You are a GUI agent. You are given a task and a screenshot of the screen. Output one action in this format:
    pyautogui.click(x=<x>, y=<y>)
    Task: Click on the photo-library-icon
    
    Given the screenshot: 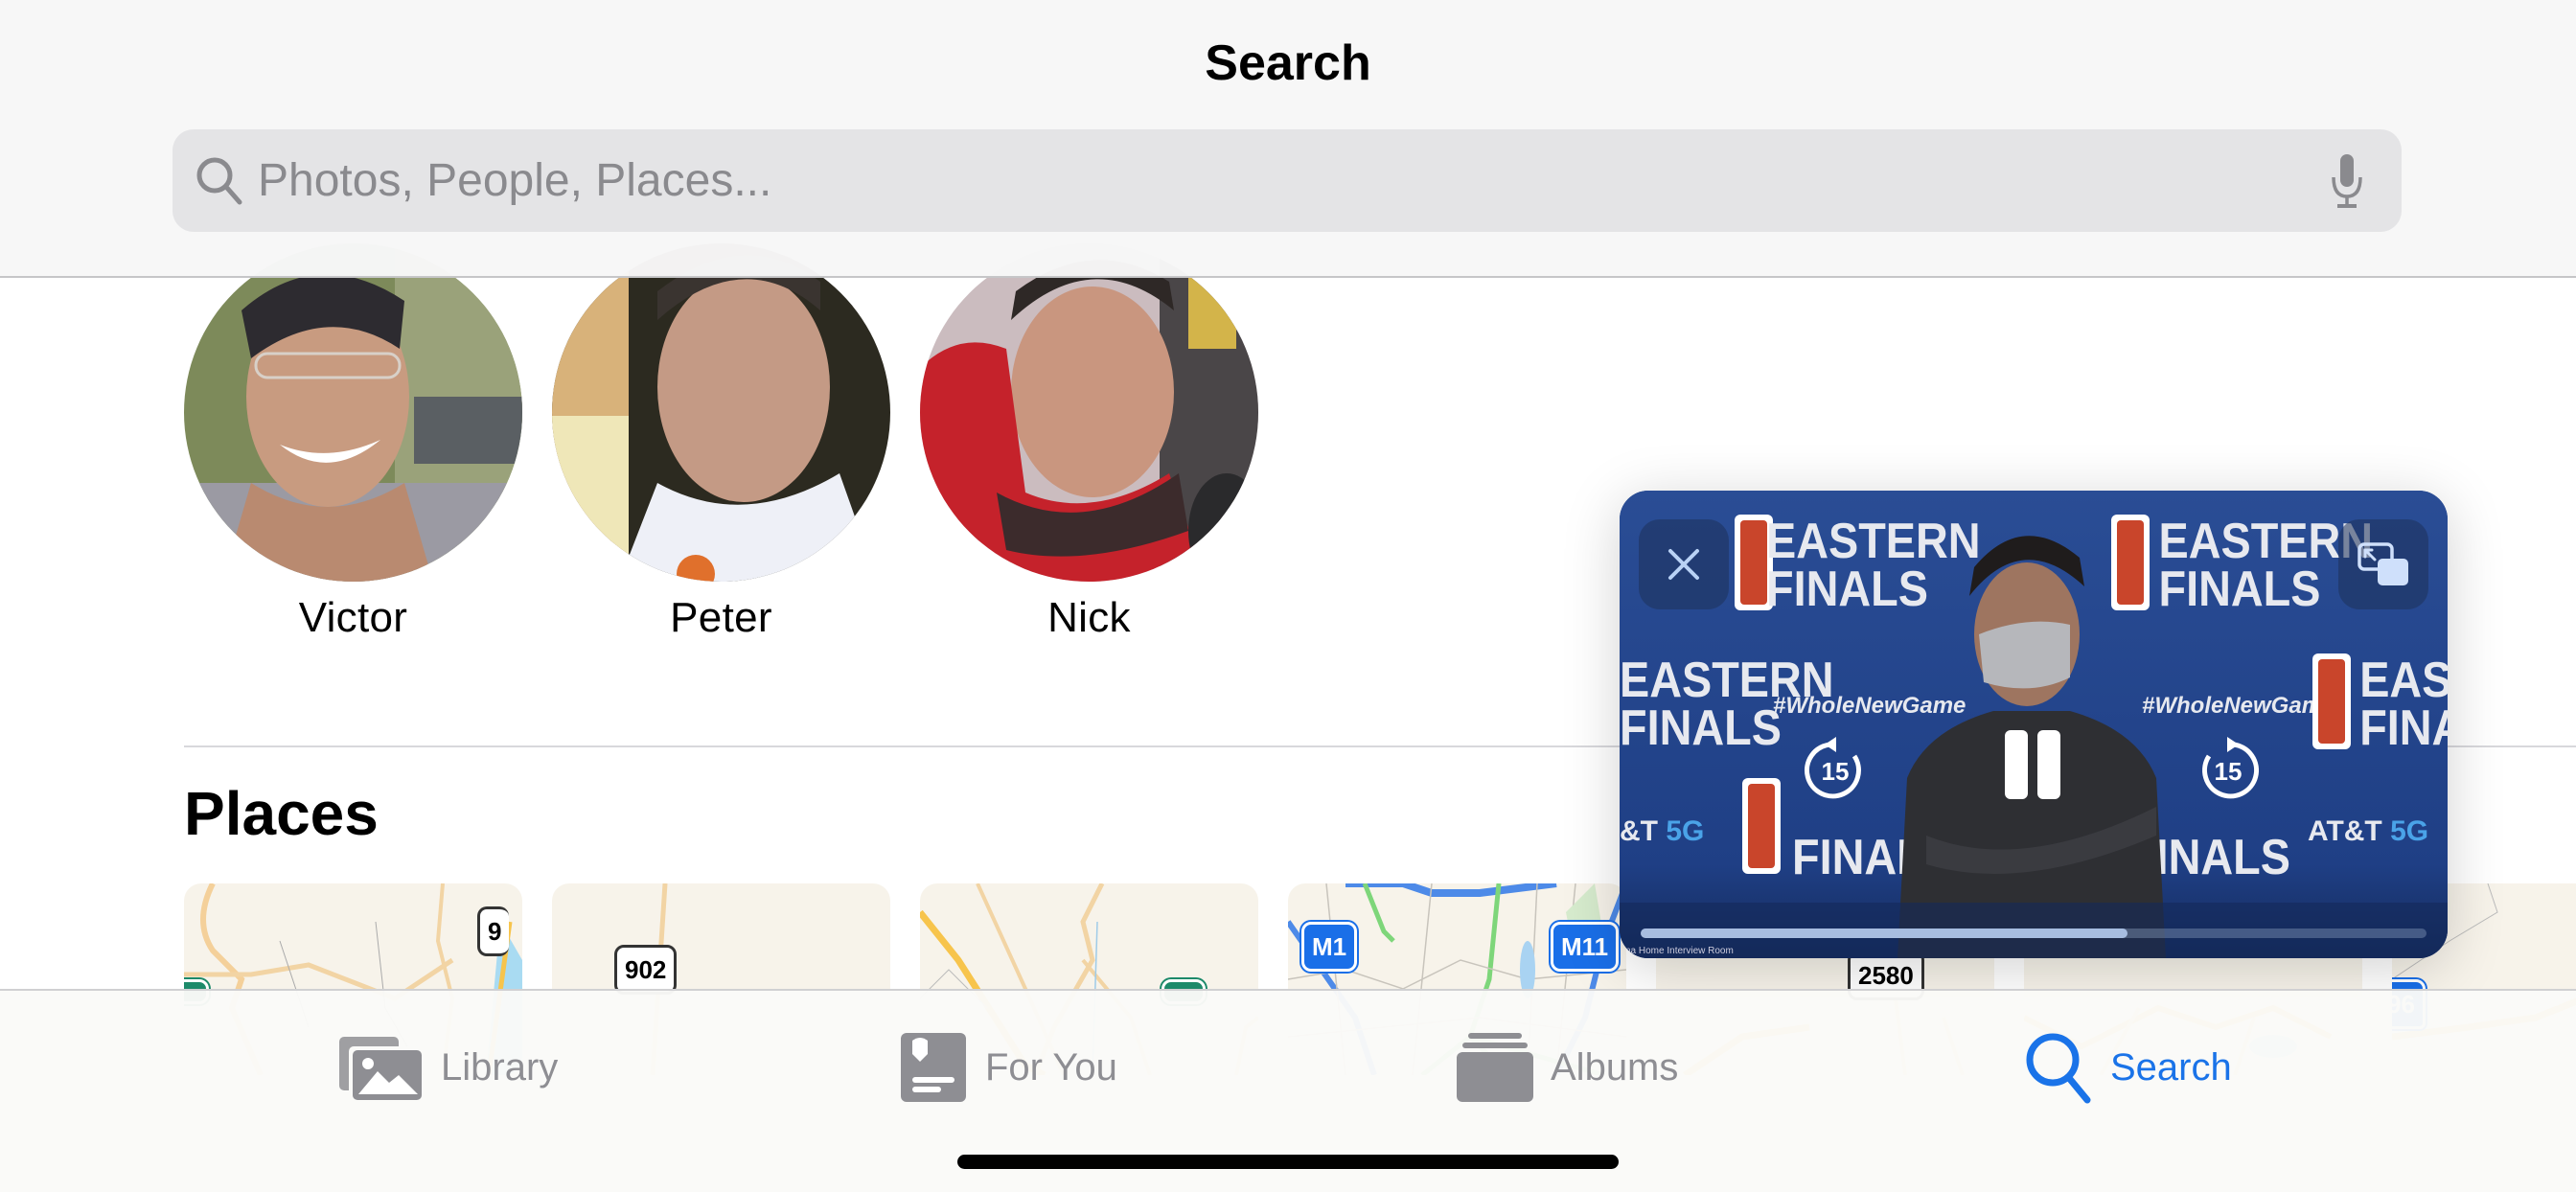 What is the action you would take?
    pyautogui.click(x=380, y=1068)
    